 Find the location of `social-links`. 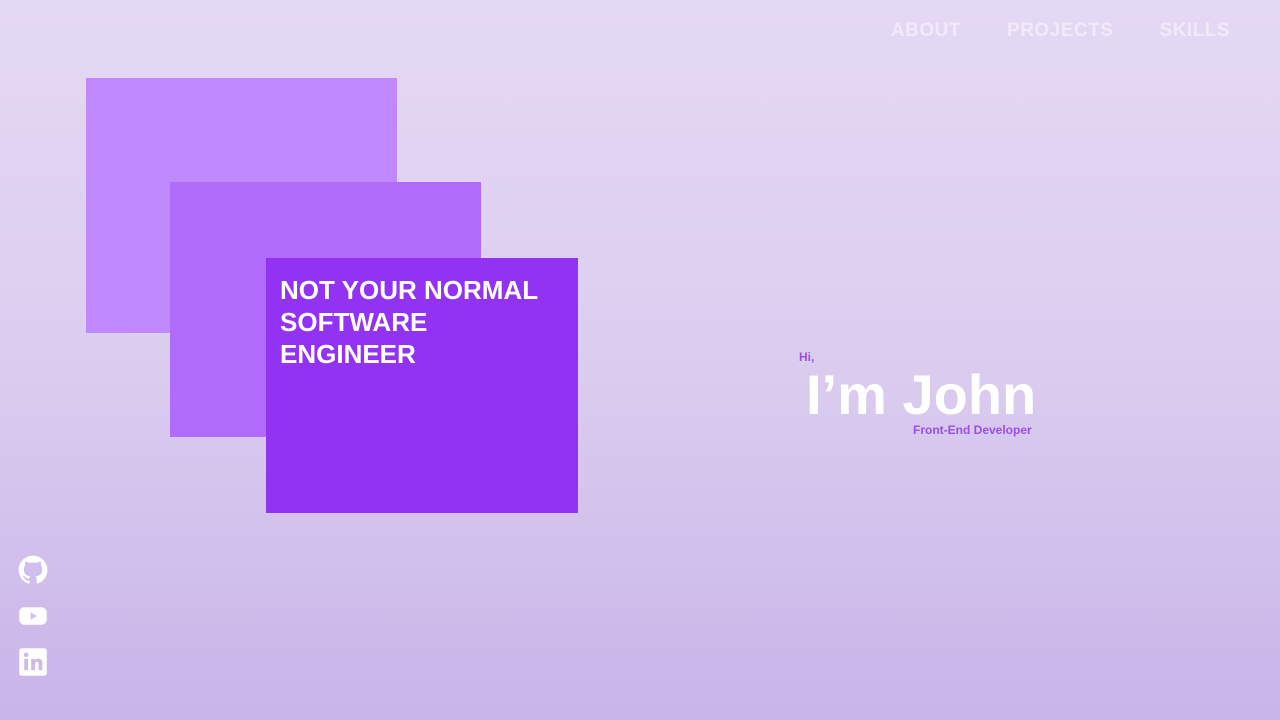

social-links is located at coordinates (33, 616).